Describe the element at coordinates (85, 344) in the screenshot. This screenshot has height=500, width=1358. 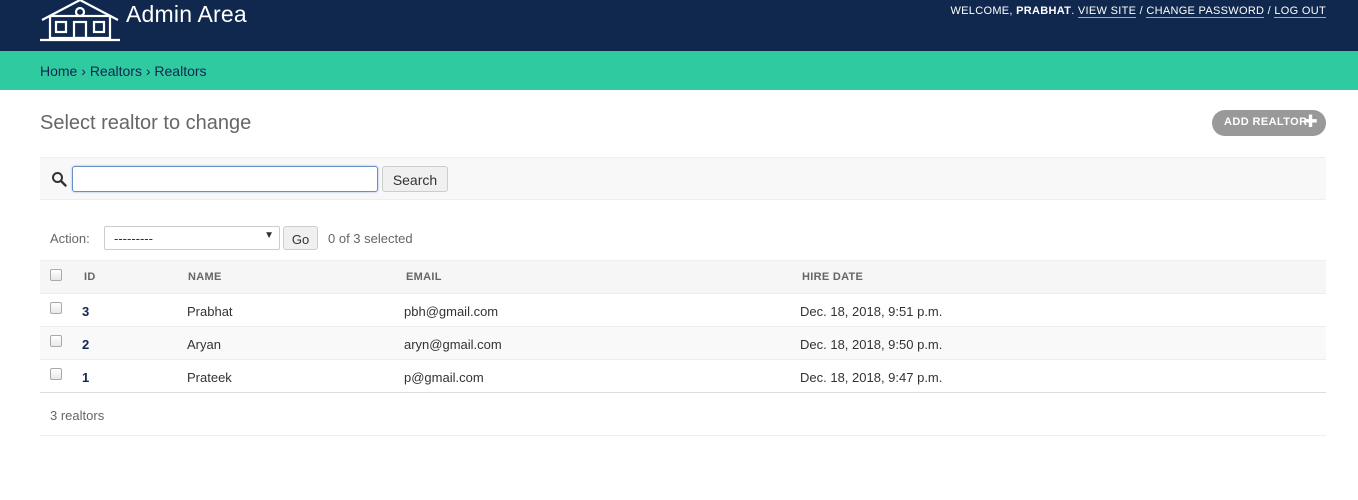
I see `row-id-link: 2` at that location.